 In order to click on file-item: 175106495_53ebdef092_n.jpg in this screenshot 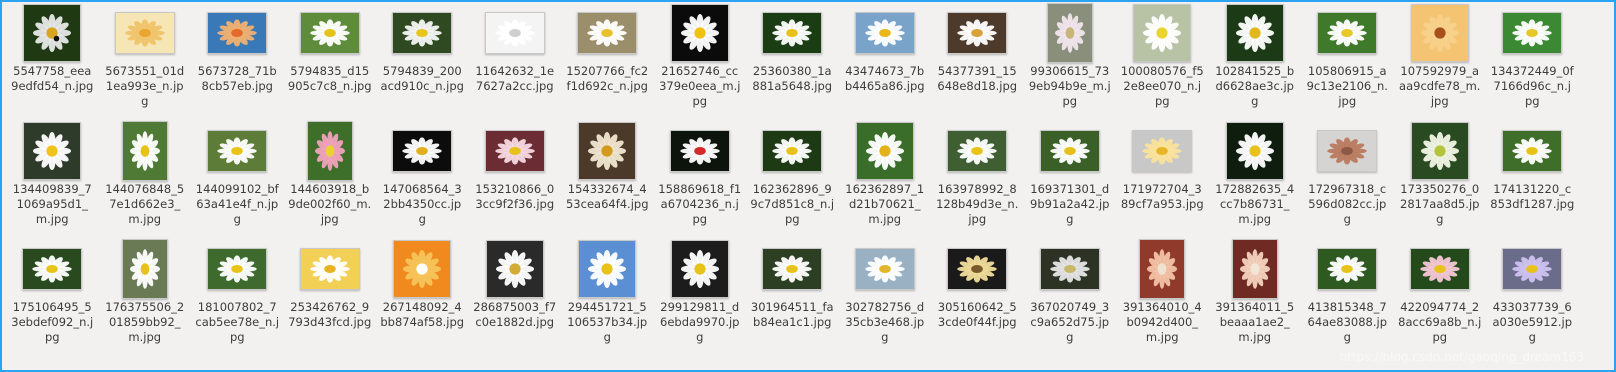, I will do `click(52, 297)`.